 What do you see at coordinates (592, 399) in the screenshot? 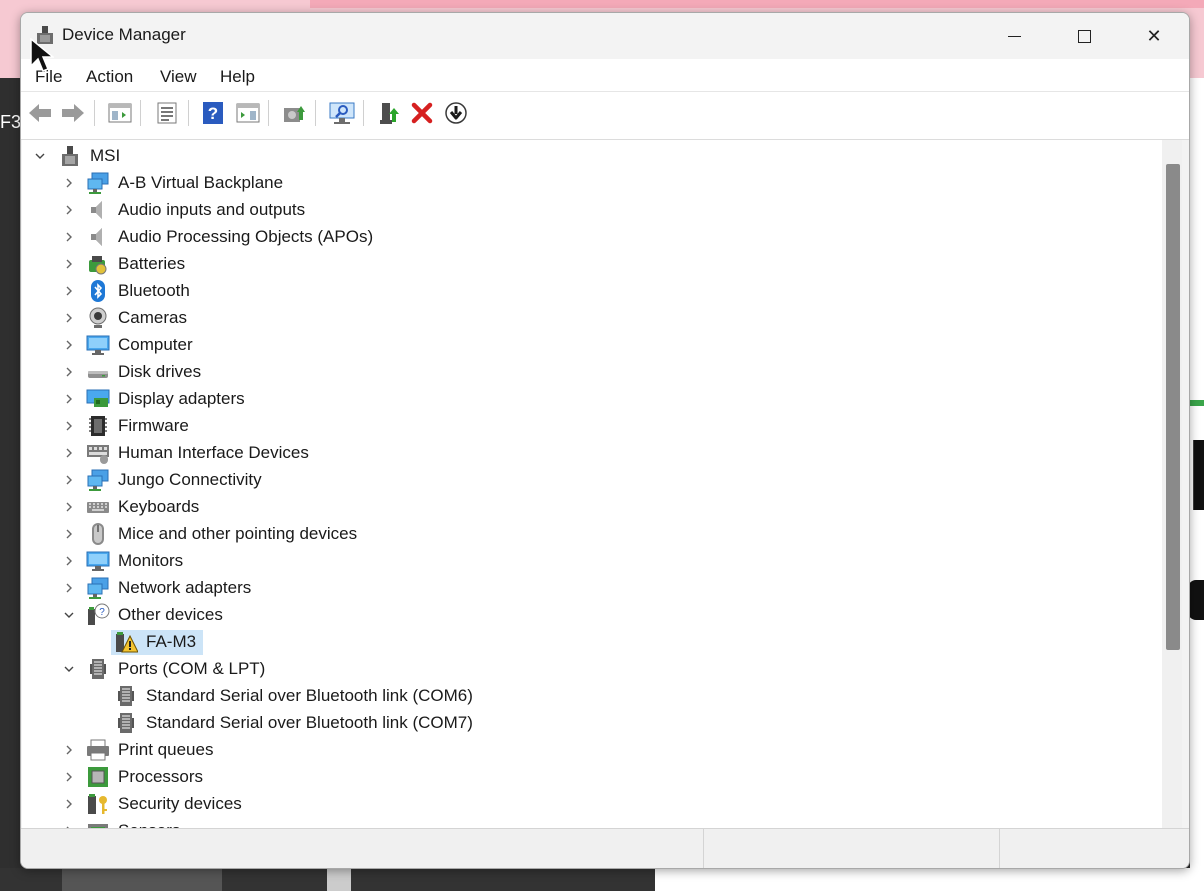
I see `tree-item-display-adapters: Display adapters` at bounding box center [592, 399].